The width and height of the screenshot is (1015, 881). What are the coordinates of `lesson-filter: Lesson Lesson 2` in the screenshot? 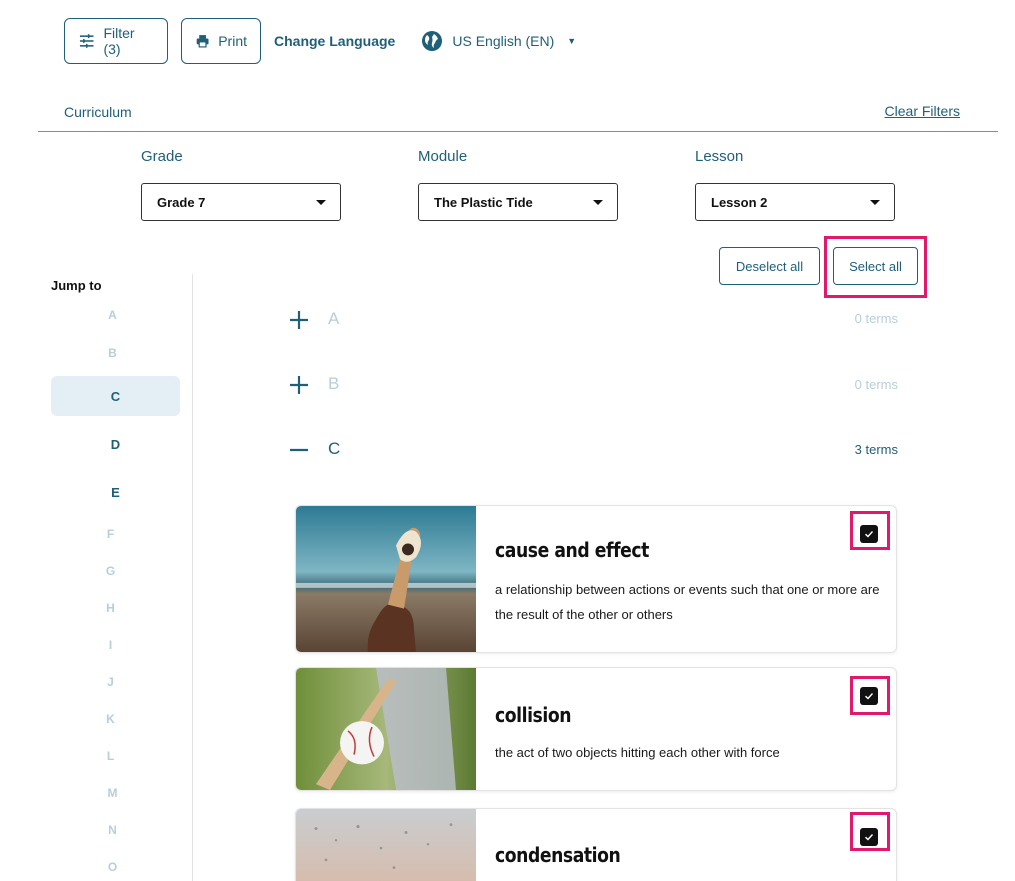 It's located at (795, 184).